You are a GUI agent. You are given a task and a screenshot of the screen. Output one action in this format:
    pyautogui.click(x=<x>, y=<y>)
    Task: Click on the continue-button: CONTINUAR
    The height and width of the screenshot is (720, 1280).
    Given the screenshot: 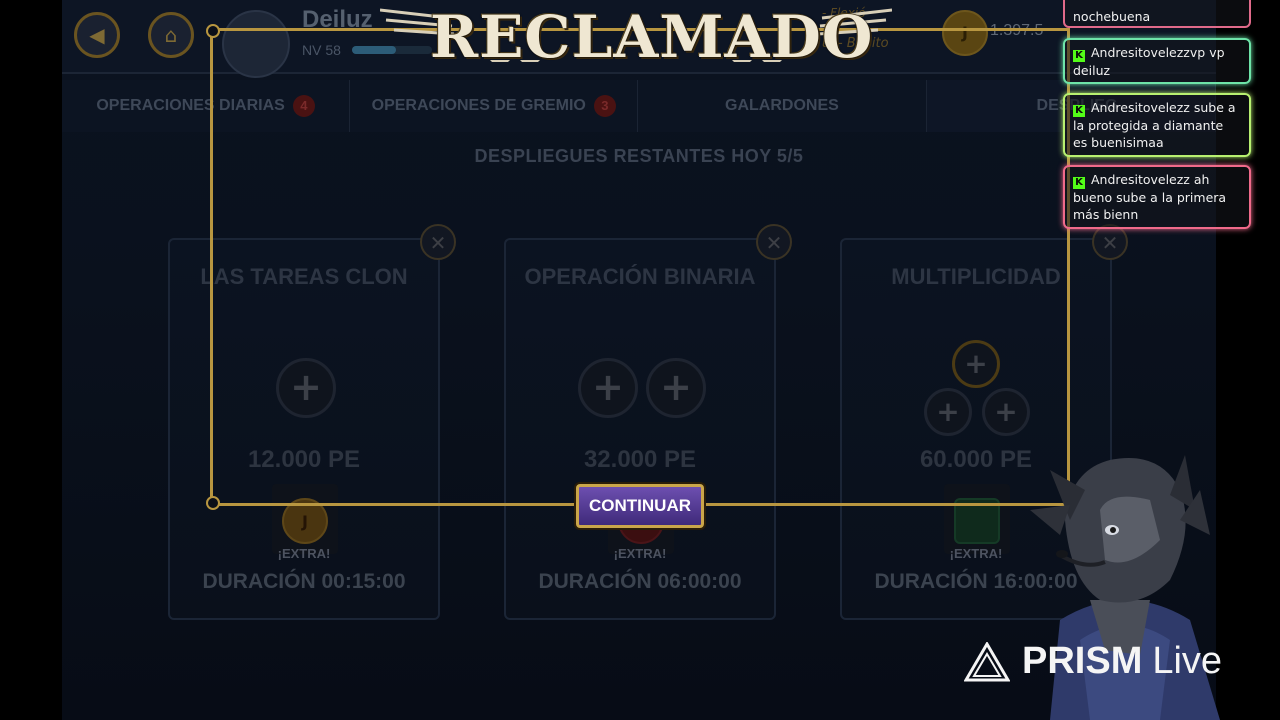 What is the action you would take?
    pyautogui.click(x=640, y=506)
    